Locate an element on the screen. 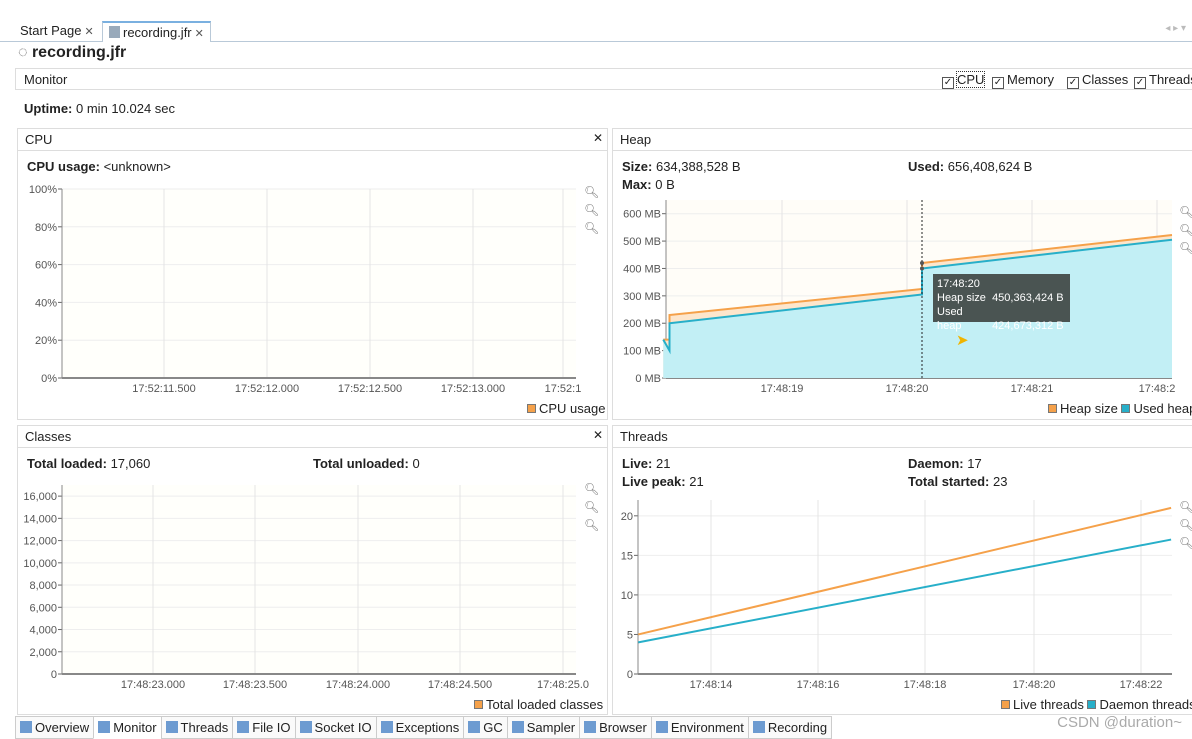 This screenshot has height=739, width=1192. view-tab-sampler: Sampler is located at coordinates (543, 727).